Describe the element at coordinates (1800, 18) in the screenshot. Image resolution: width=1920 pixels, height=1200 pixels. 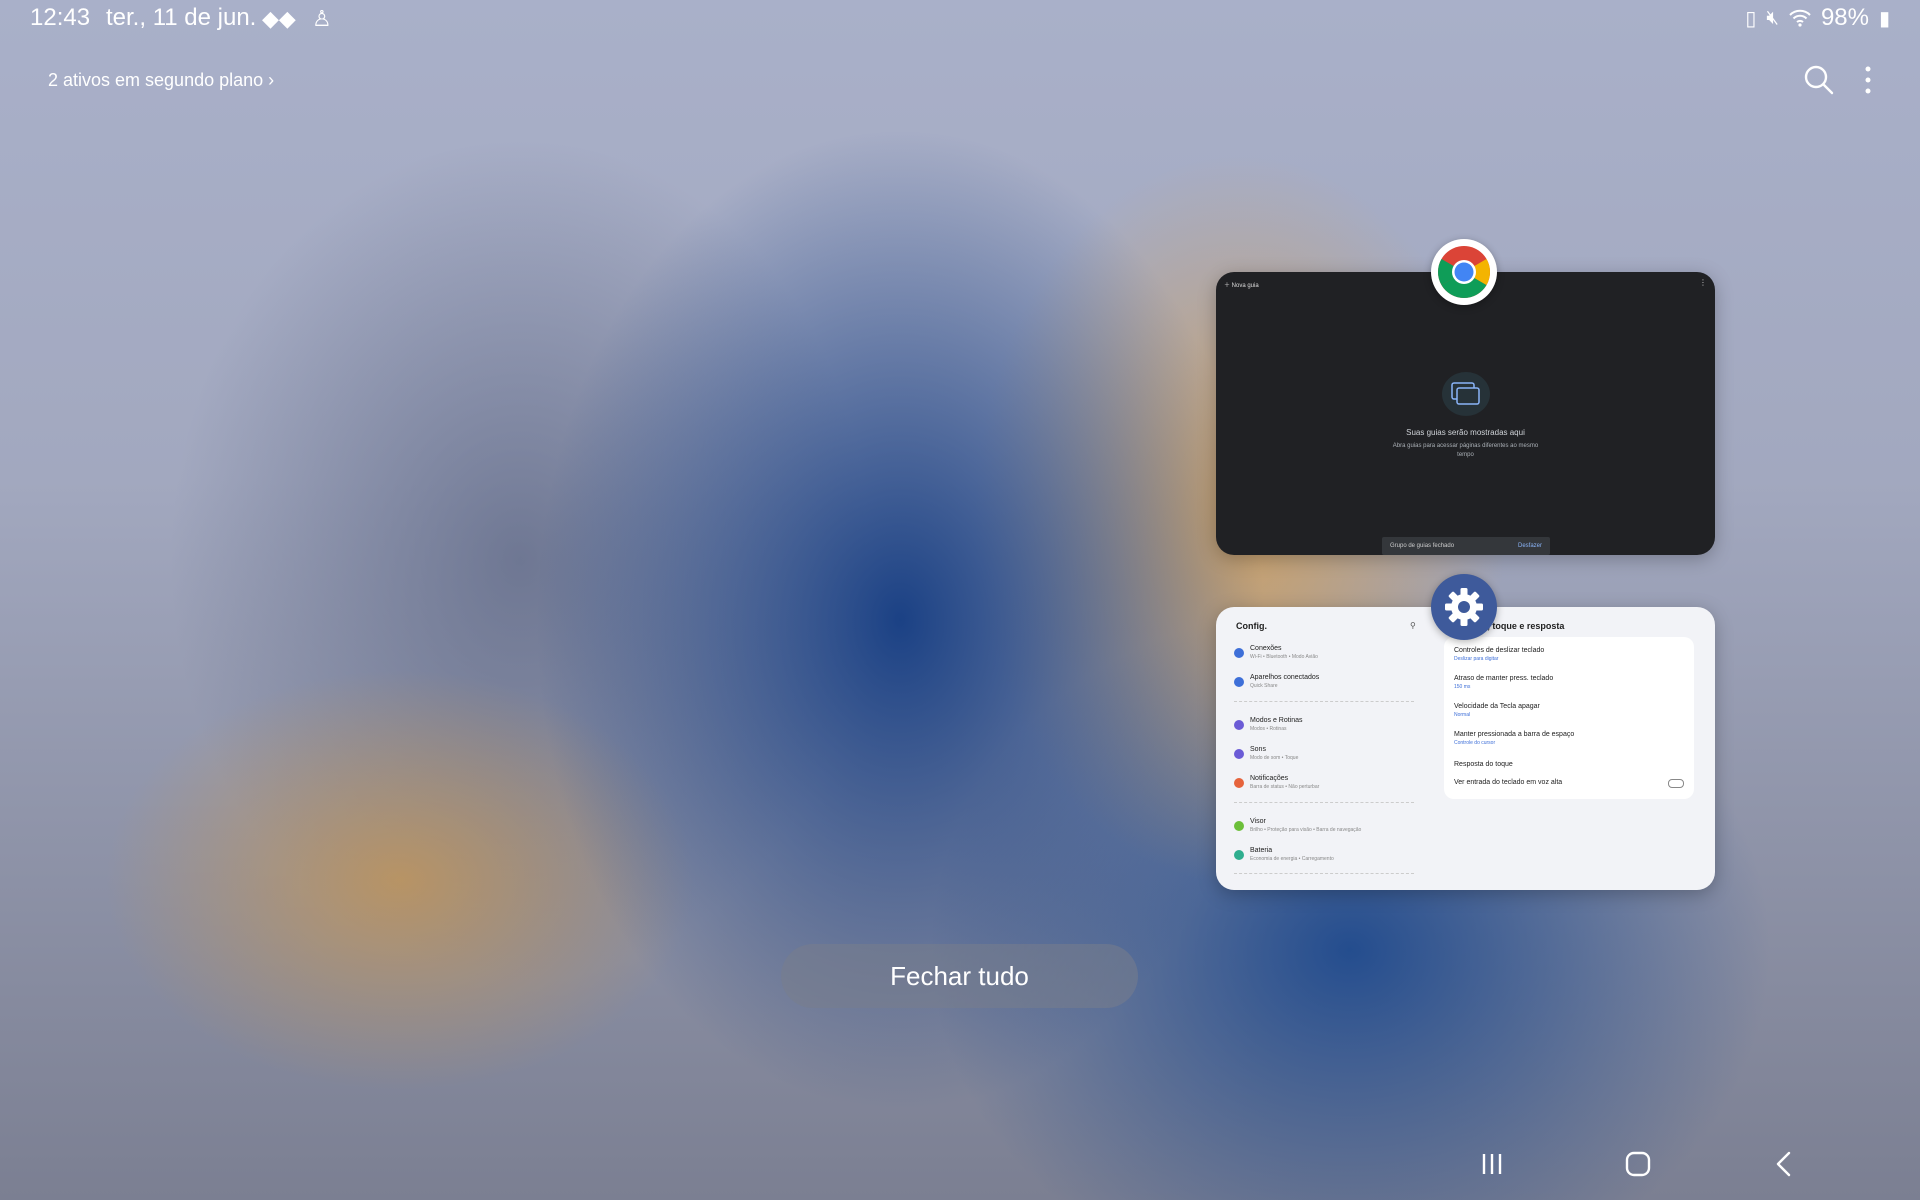
I see `wifi-icon` at that location.